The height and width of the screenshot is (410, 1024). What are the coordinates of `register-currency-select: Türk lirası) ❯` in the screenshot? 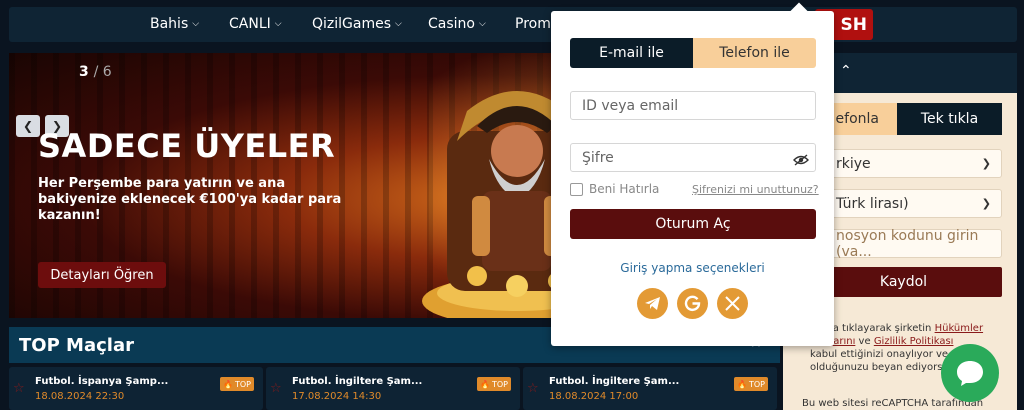 It's located at (903, 203).